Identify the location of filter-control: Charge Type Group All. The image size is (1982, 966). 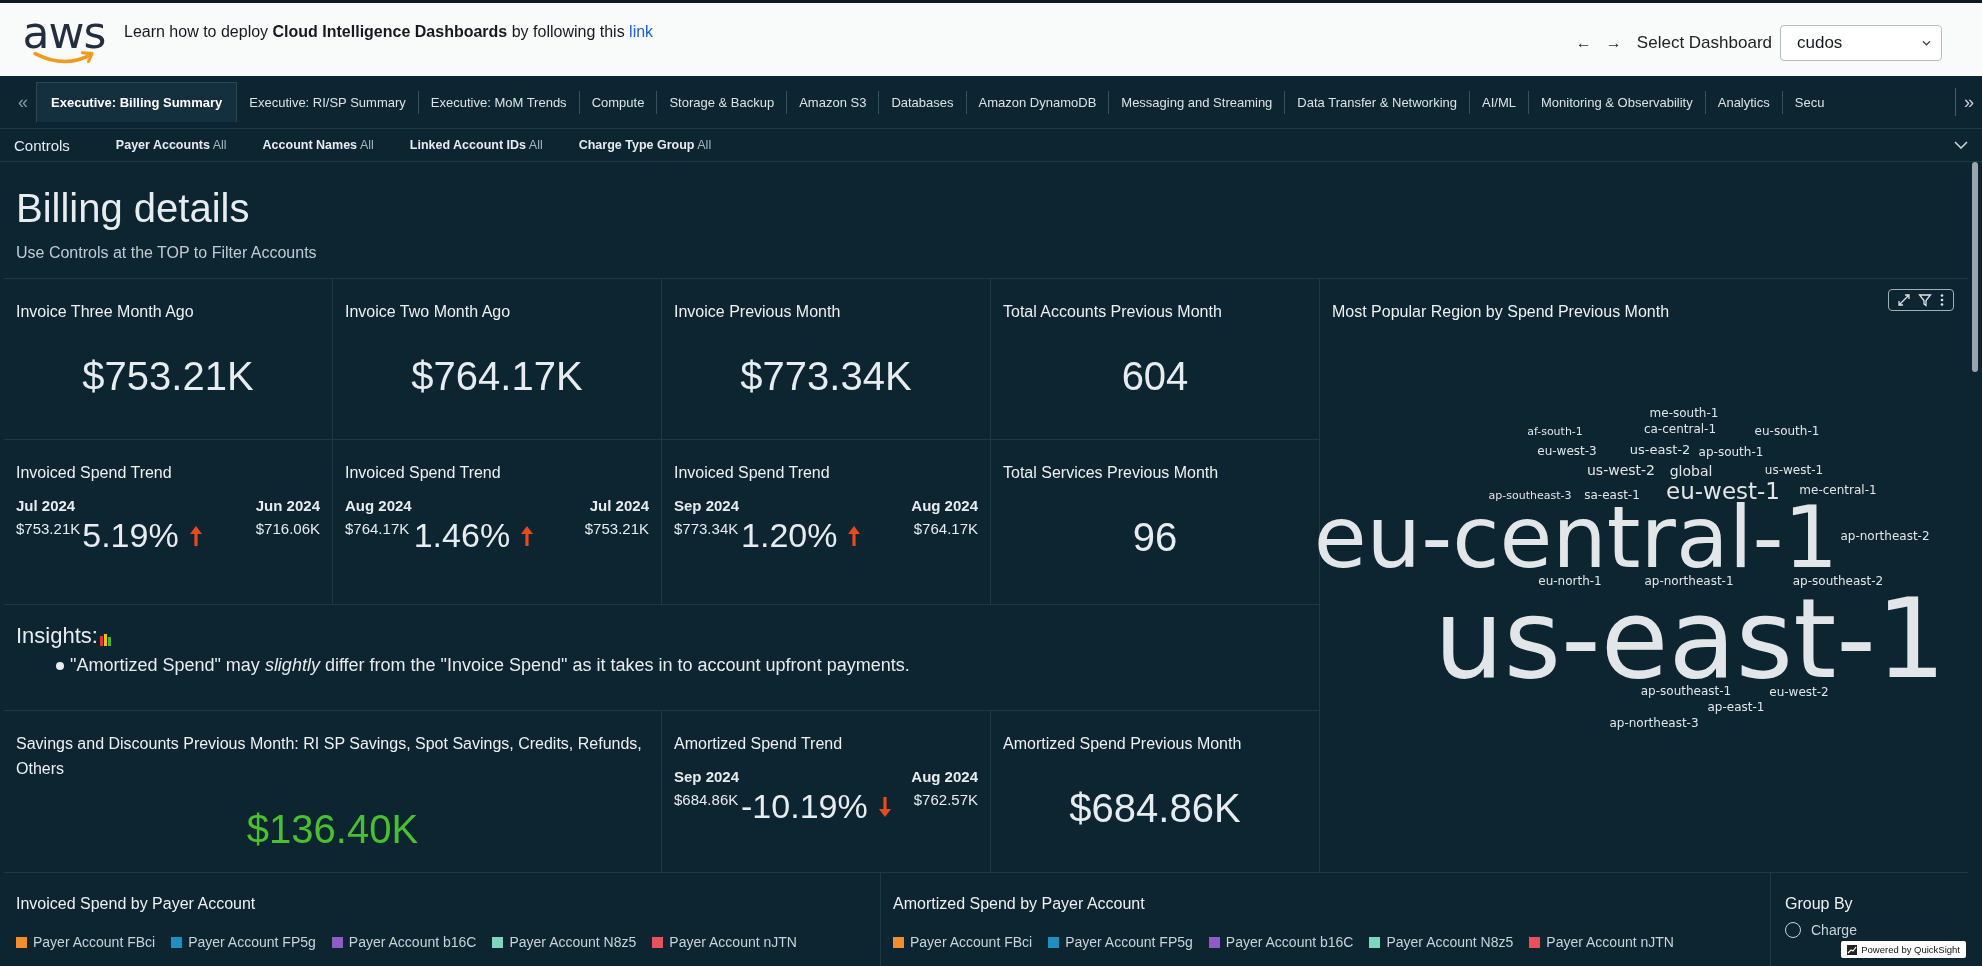
(645, 145).